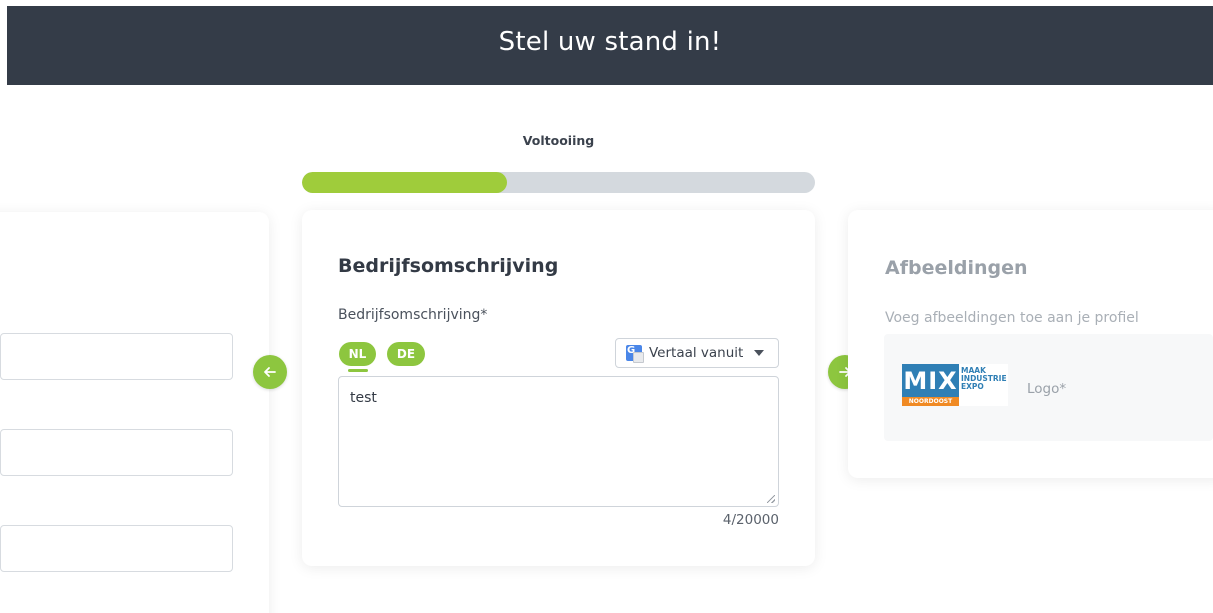 The width and height of the screenshot is (1213, 613). I want to click on character-counter: 4/20000, so click(750, 520).